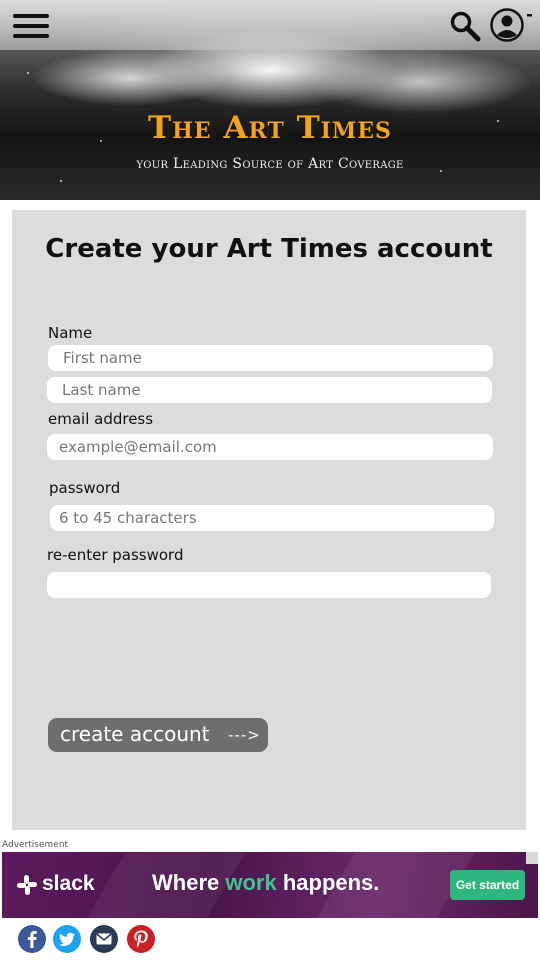 The height and width of the screenshot is (960, 540). I want to click on hamburger-menu-icon, so click(31, 27).